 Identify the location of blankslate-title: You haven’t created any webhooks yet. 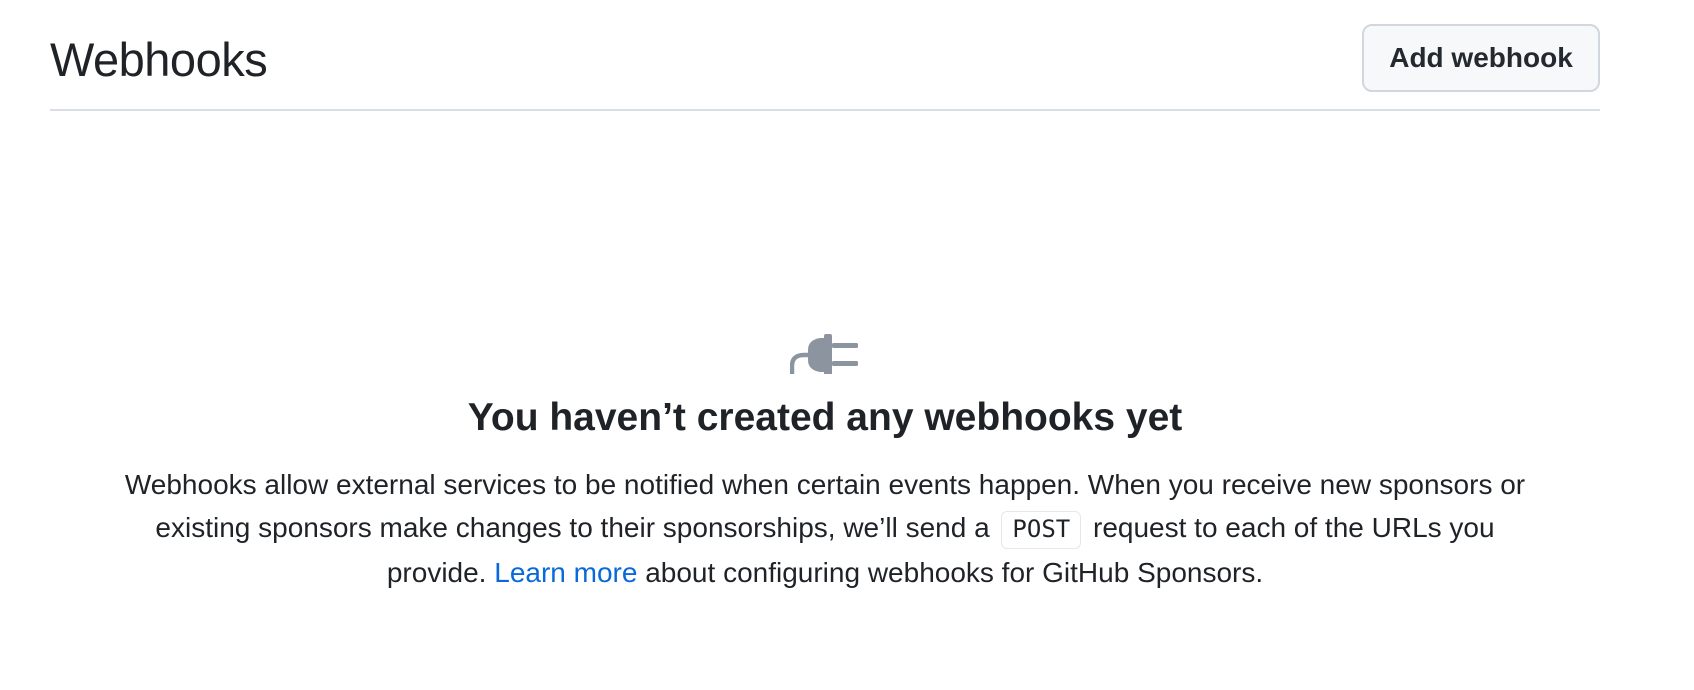
(825, 417).